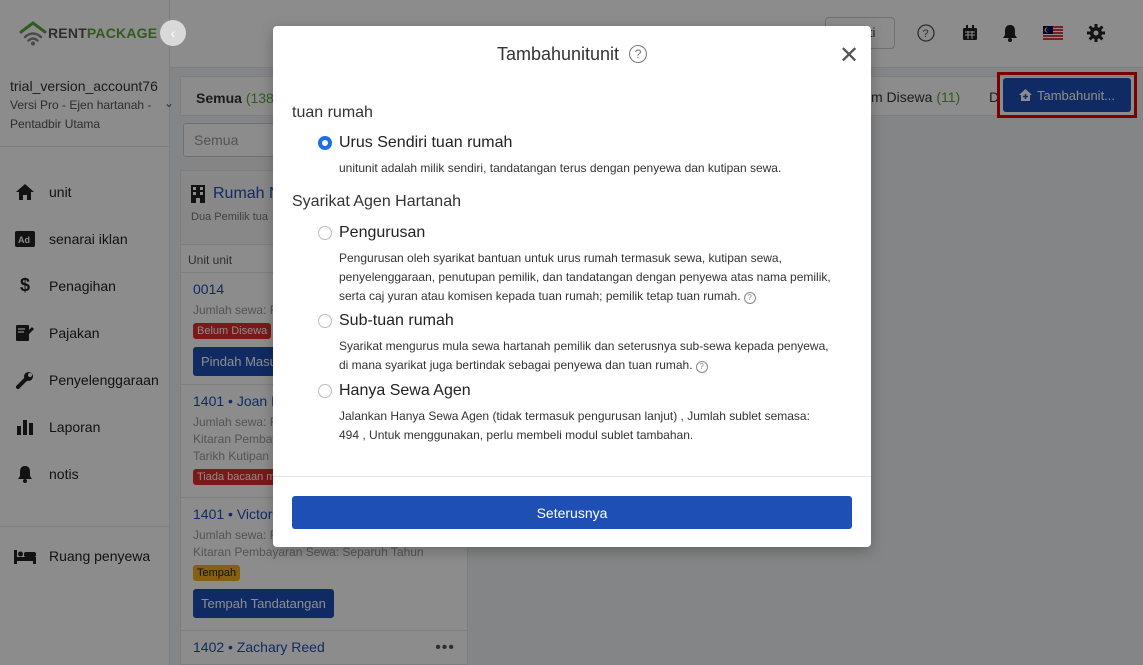 The image size is (1143, 665). I want to click on option-label: Urus Sendiri tuan rumah, so click(426, 142).